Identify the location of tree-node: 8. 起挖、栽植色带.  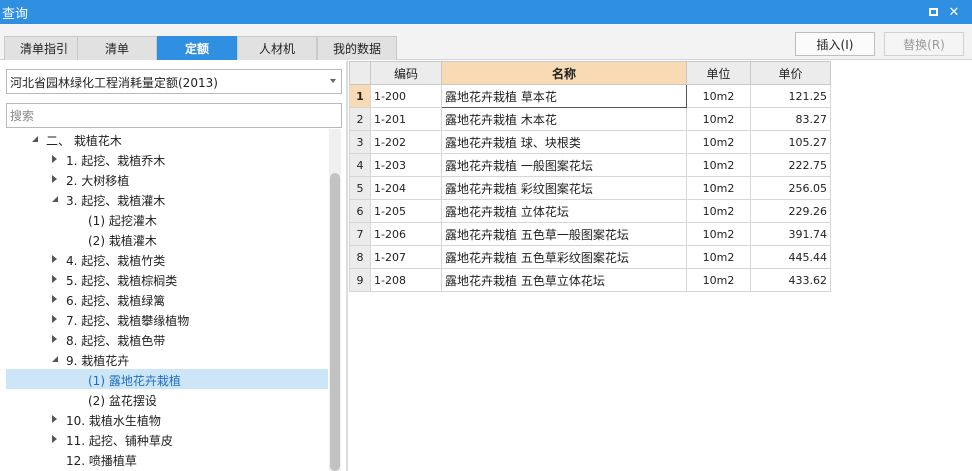
(167, 339).